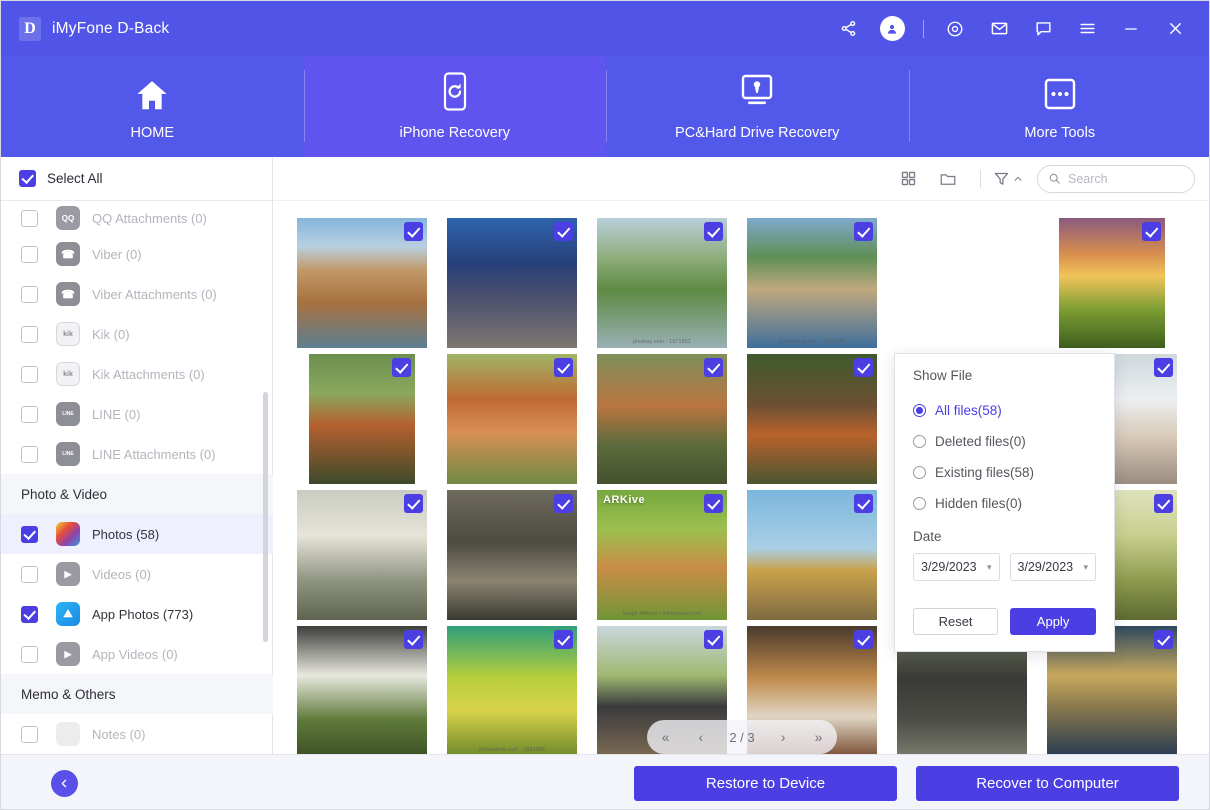 This screenshot has height=810, width=1210. I want to click on back-button, so click(64, 783).